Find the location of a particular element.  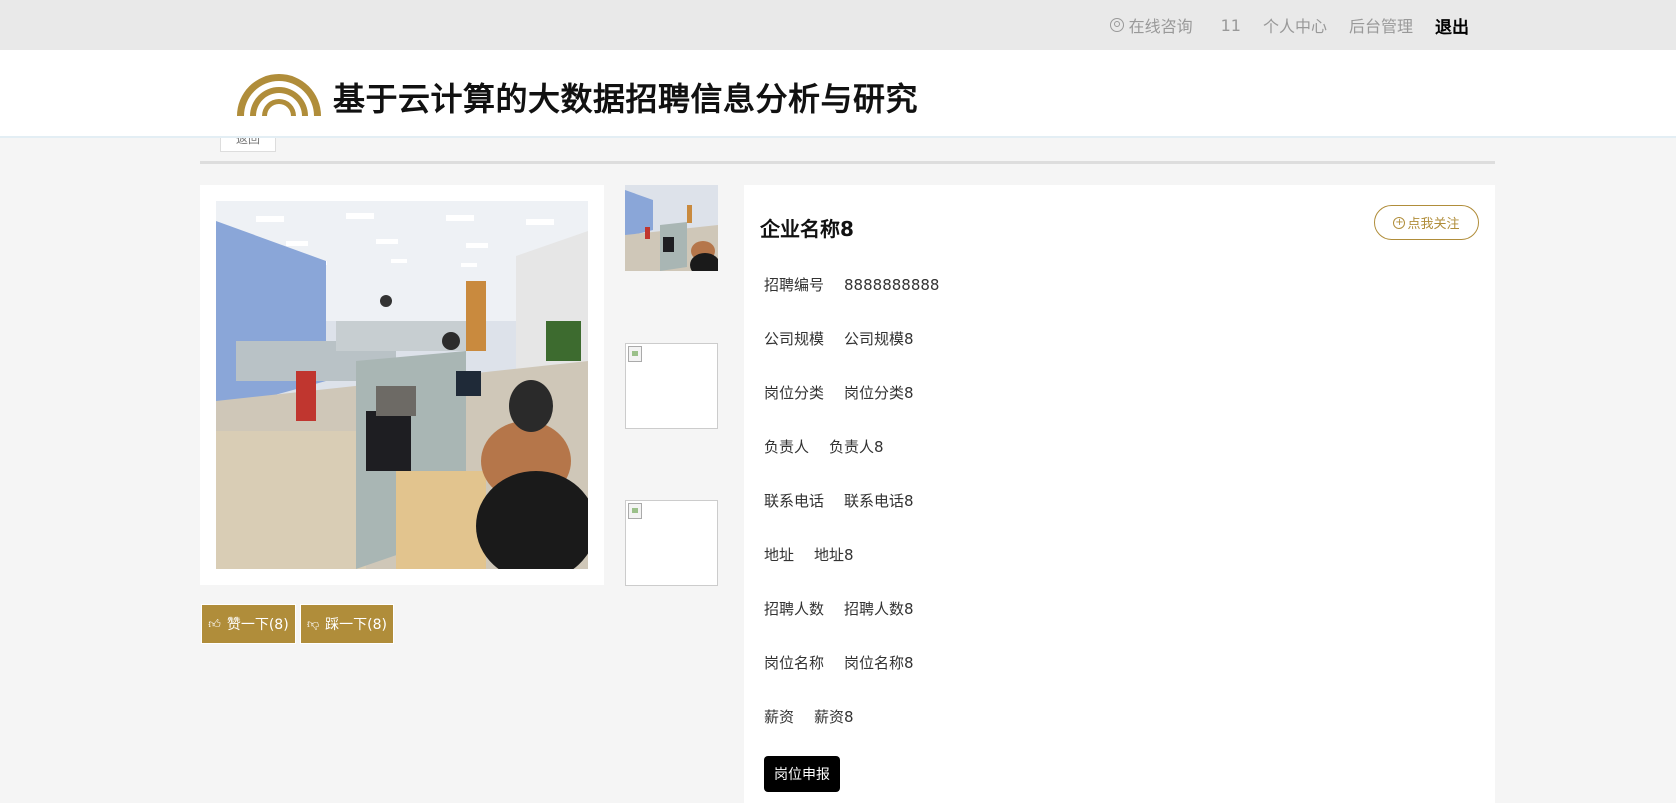

divider is located at coordinates (847, 162).